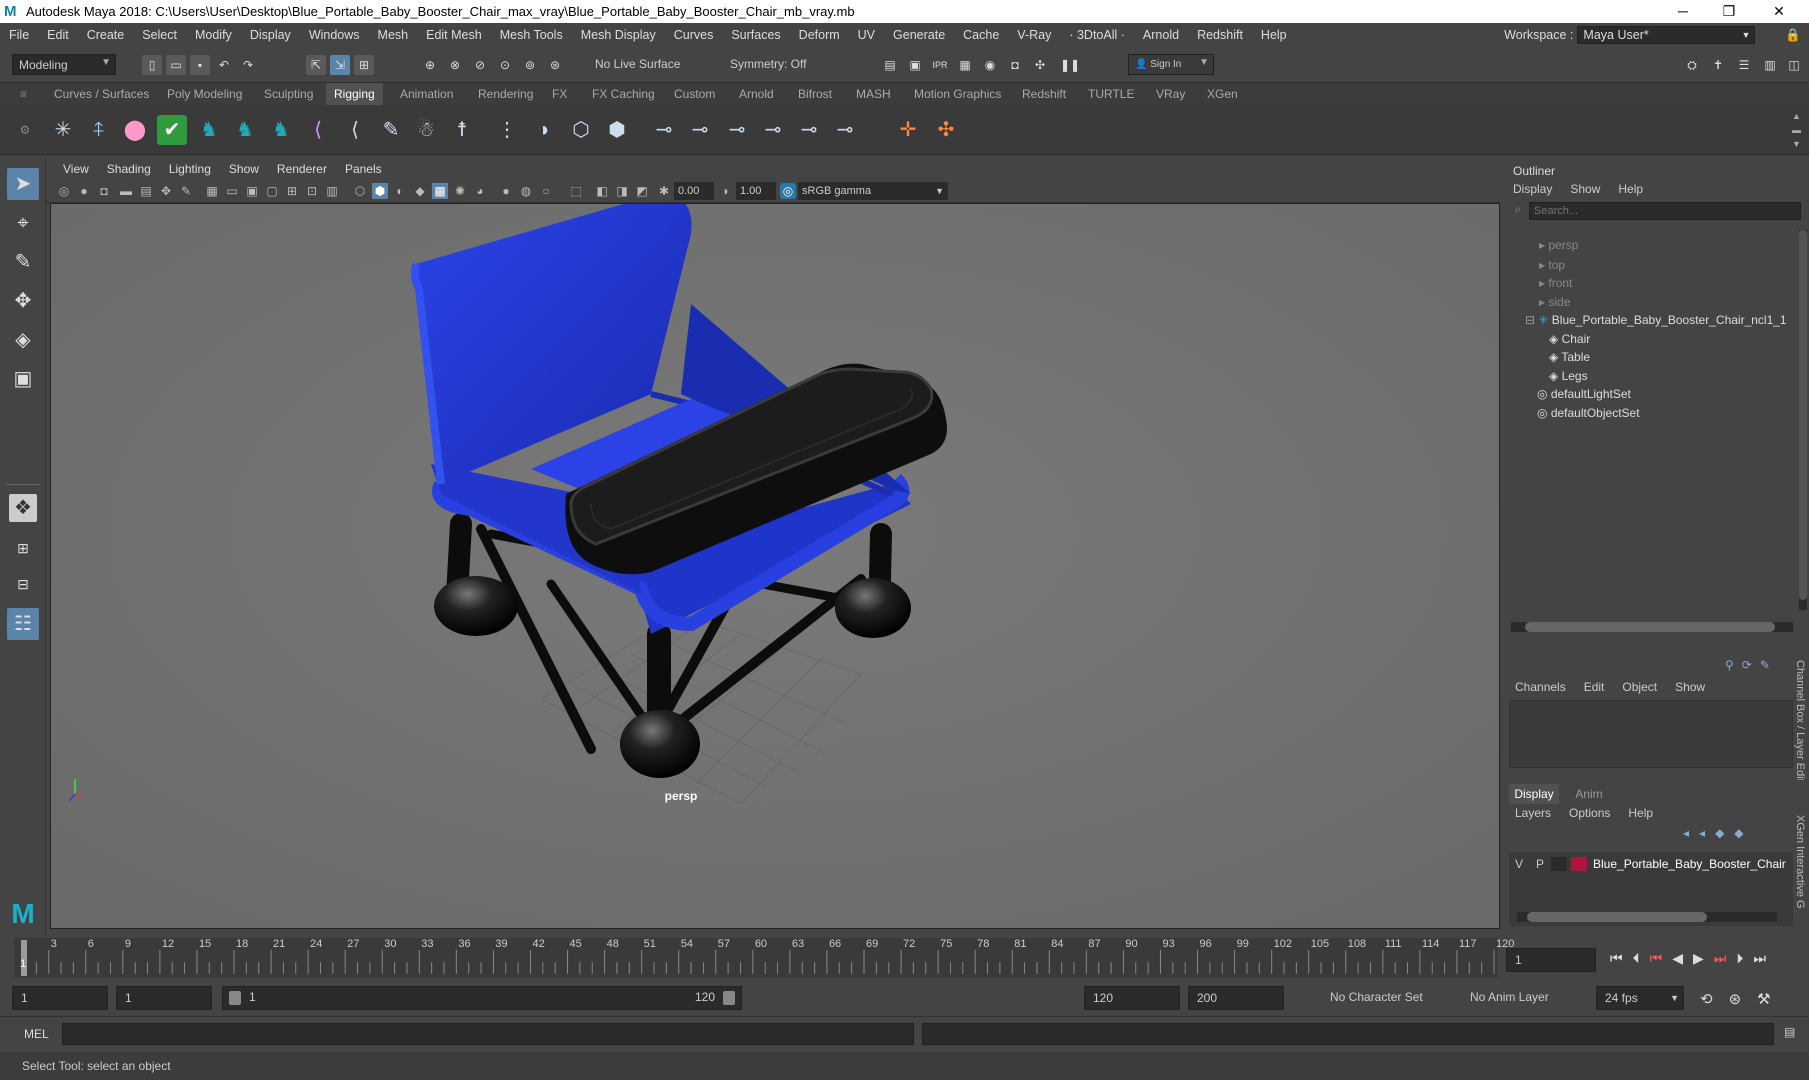  Describe the element at coordinates (845, 130) in the screenshot. I see `pole-vector-icon: ⊸` at that location.